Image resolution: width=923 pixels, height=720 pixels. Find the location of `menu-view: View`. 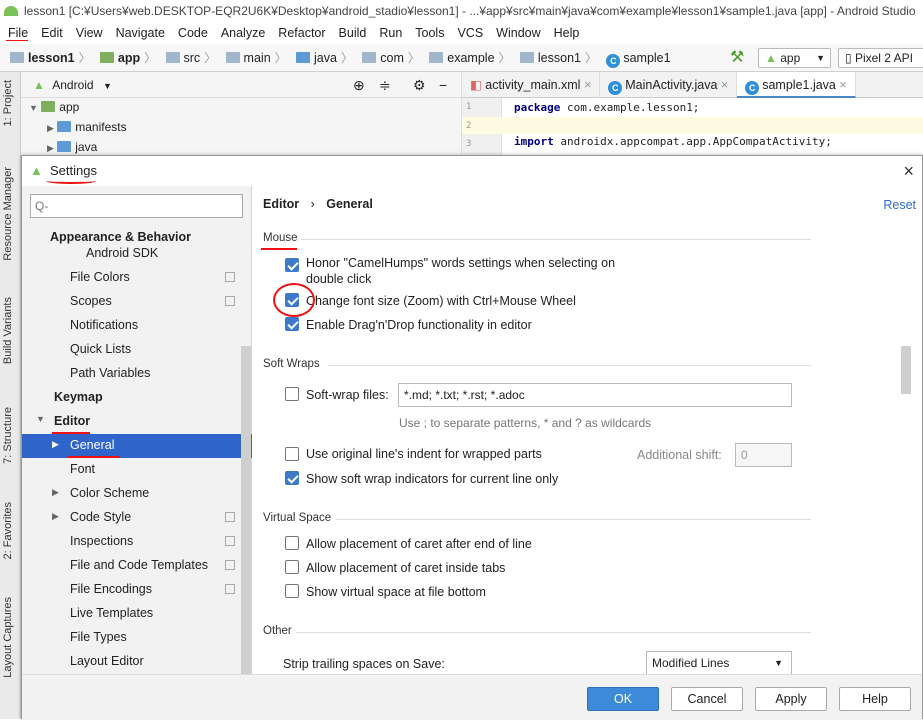

menu-view: View is located at coordinates (89, 33).